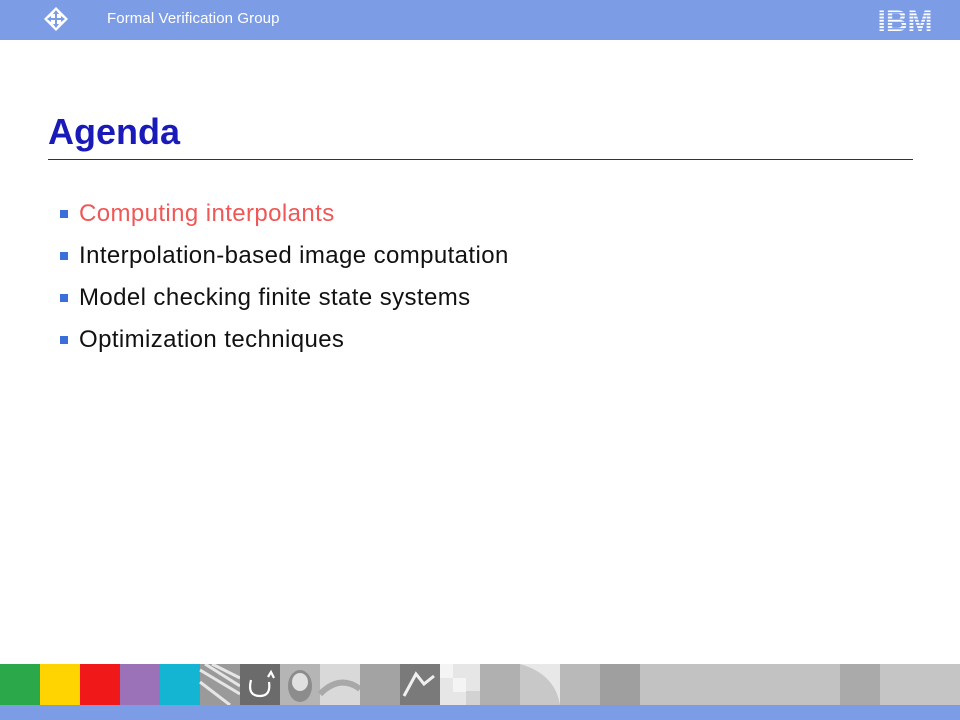 The image size is (960, 720). Describe the element at coordinates (140, 684) in the screenshot. I see `color-tile-purple` at that location.